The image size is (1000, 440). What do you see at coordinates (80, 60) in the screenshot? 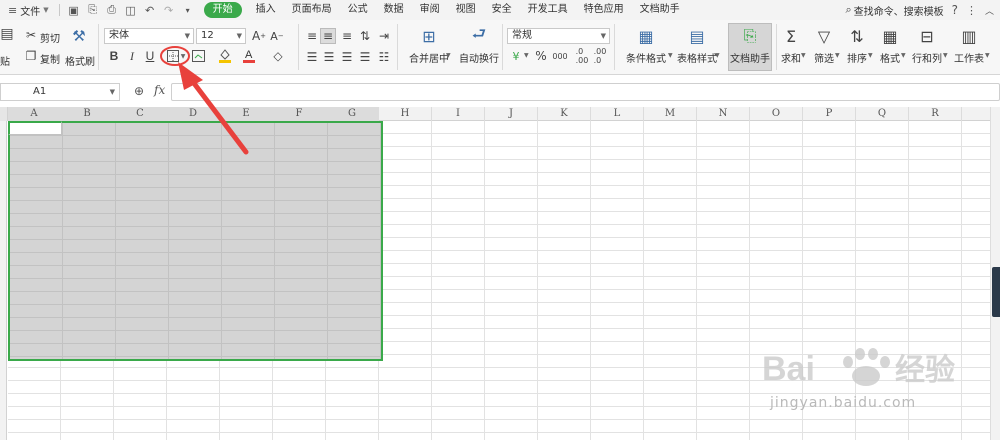
I see `format-painter-label: 格式刷` at bounding box center [80, 60].